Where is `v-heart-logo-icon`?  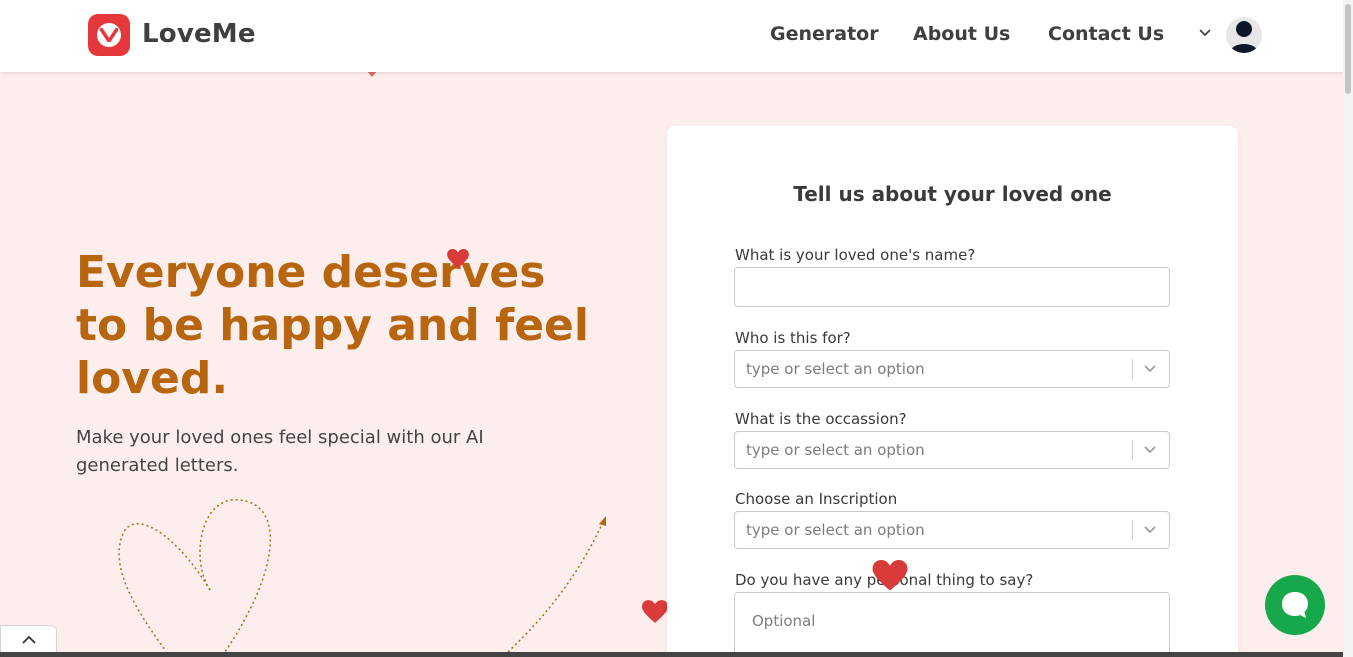 v-heart-logo-icon is located at coordinates (109, 35).